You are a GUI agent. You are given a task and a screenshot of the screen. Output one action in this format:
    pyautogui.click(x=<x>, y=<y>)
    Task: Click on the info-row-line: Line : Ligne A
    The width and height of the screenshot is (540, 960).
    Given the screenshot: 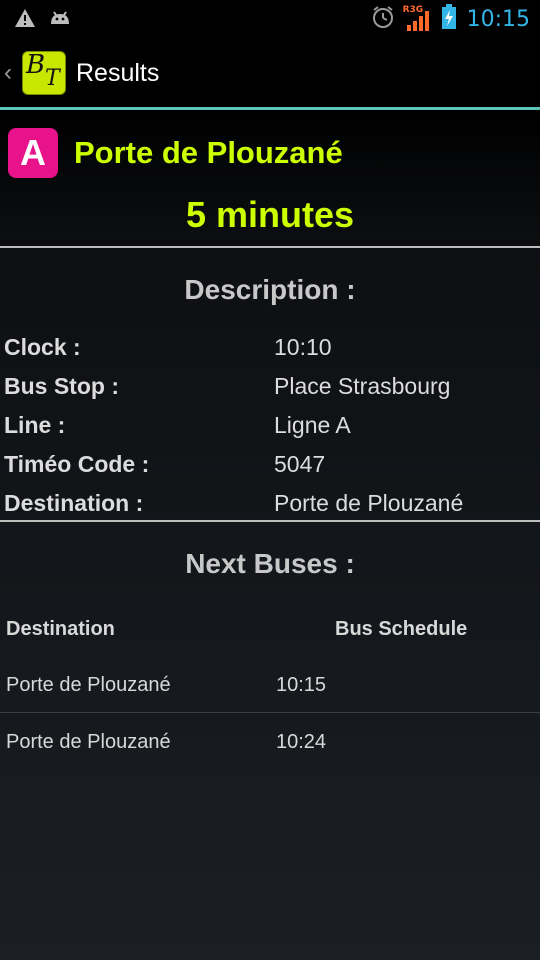 What is the action you would take?
    pyautogui.click(x=269, y=430)
    